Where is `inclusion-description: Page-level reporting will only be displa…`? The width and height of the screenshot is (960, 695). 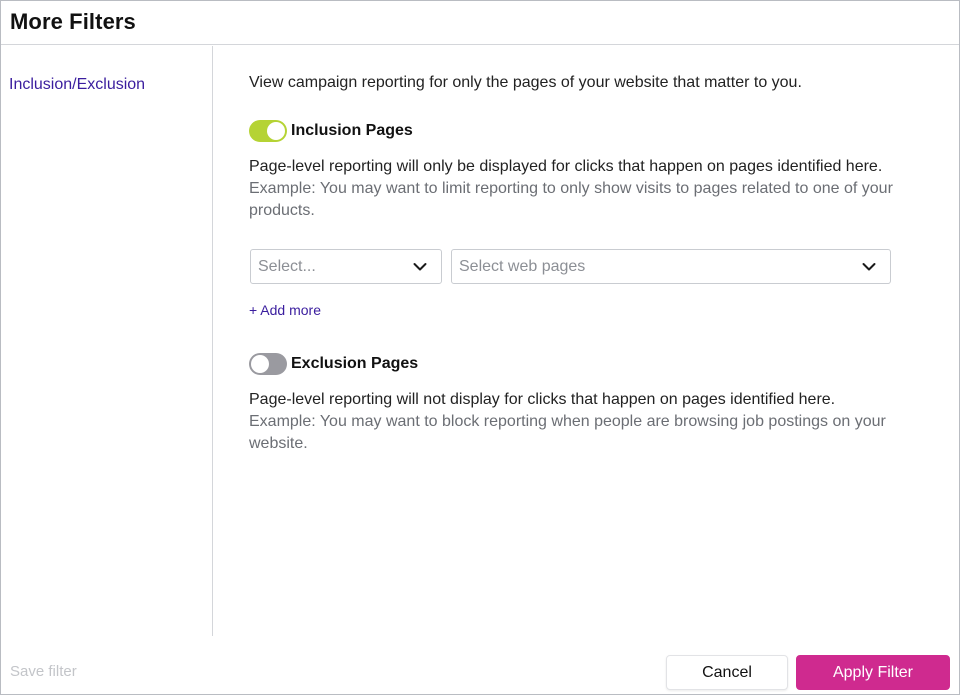
inclusion-description: Page-level reporting will only be displa… is located at coordinates (566, 166).